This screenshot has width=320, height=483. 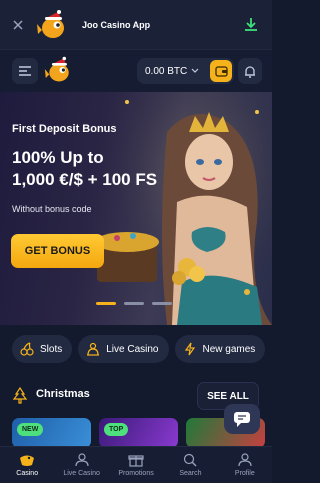 I want to click on chip-live-casino: Live Casino, so click(x=123, y=349).